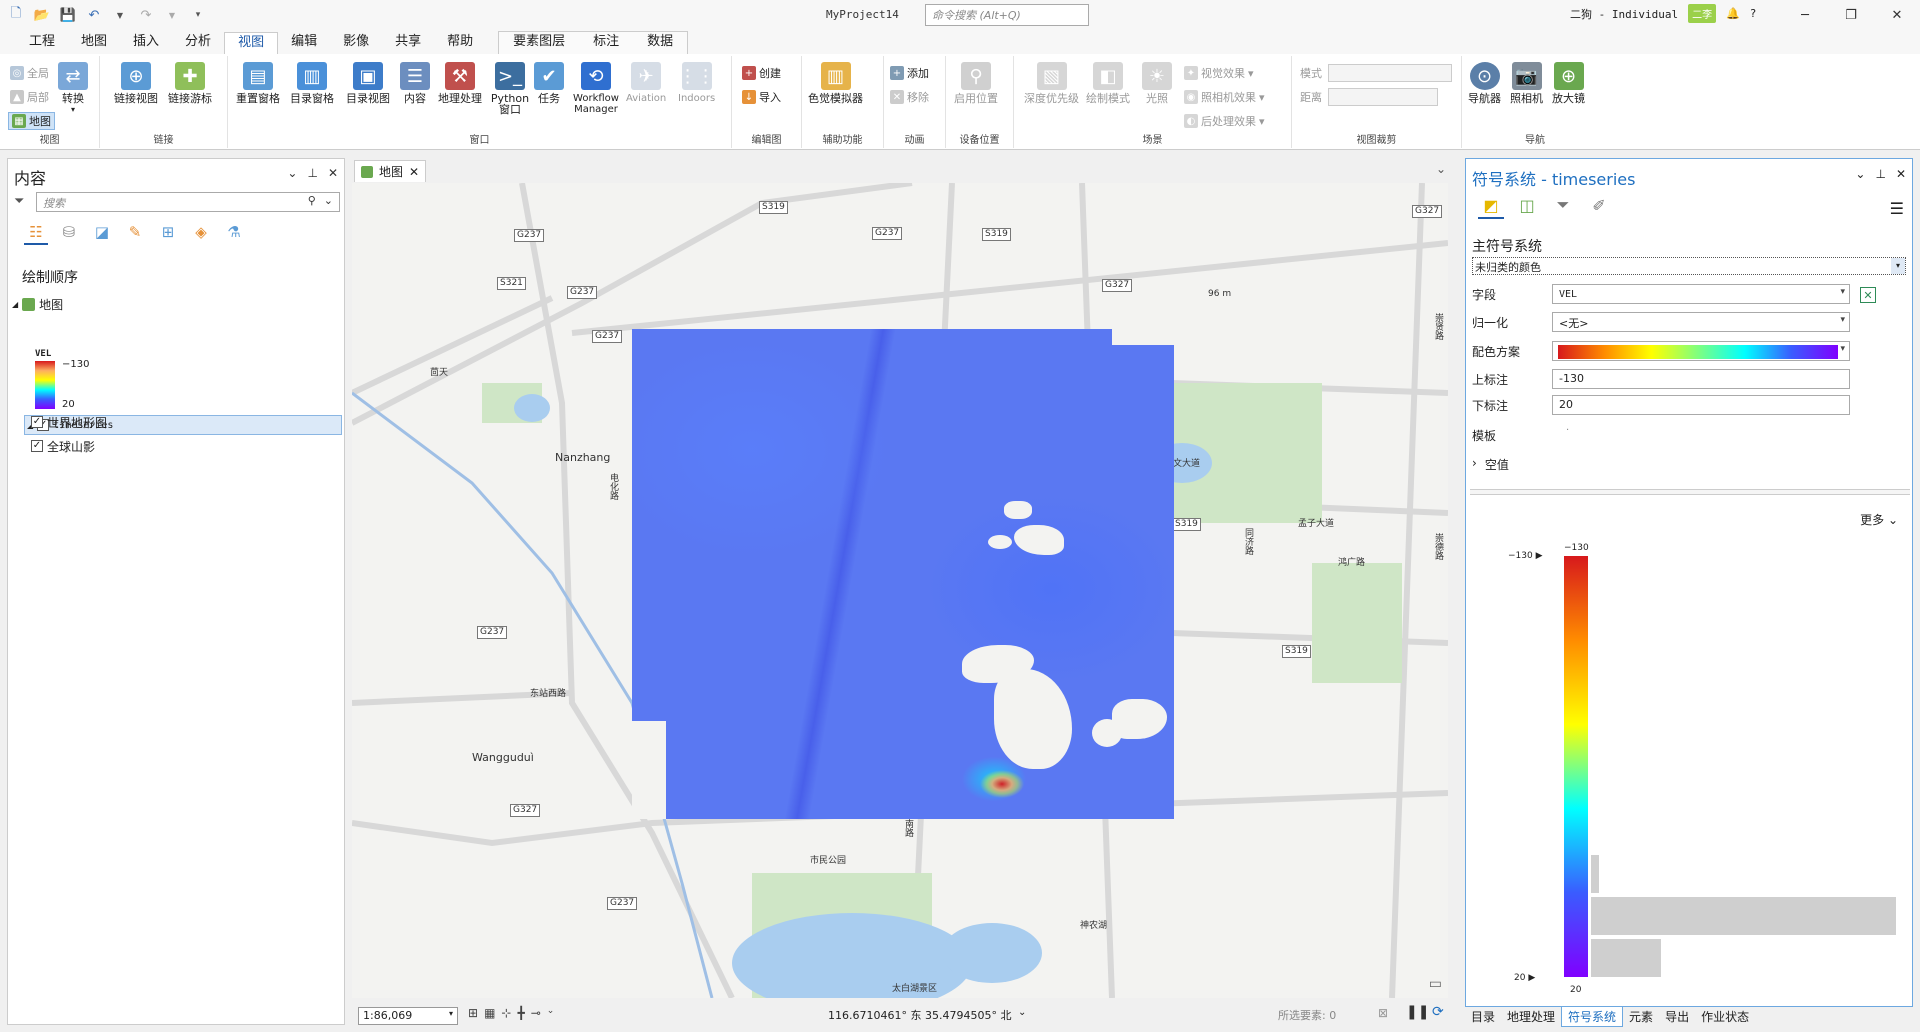  Describe the element at coordinates (312, 200) in the screenshot. I see `search-icon: ⚲` at that location.